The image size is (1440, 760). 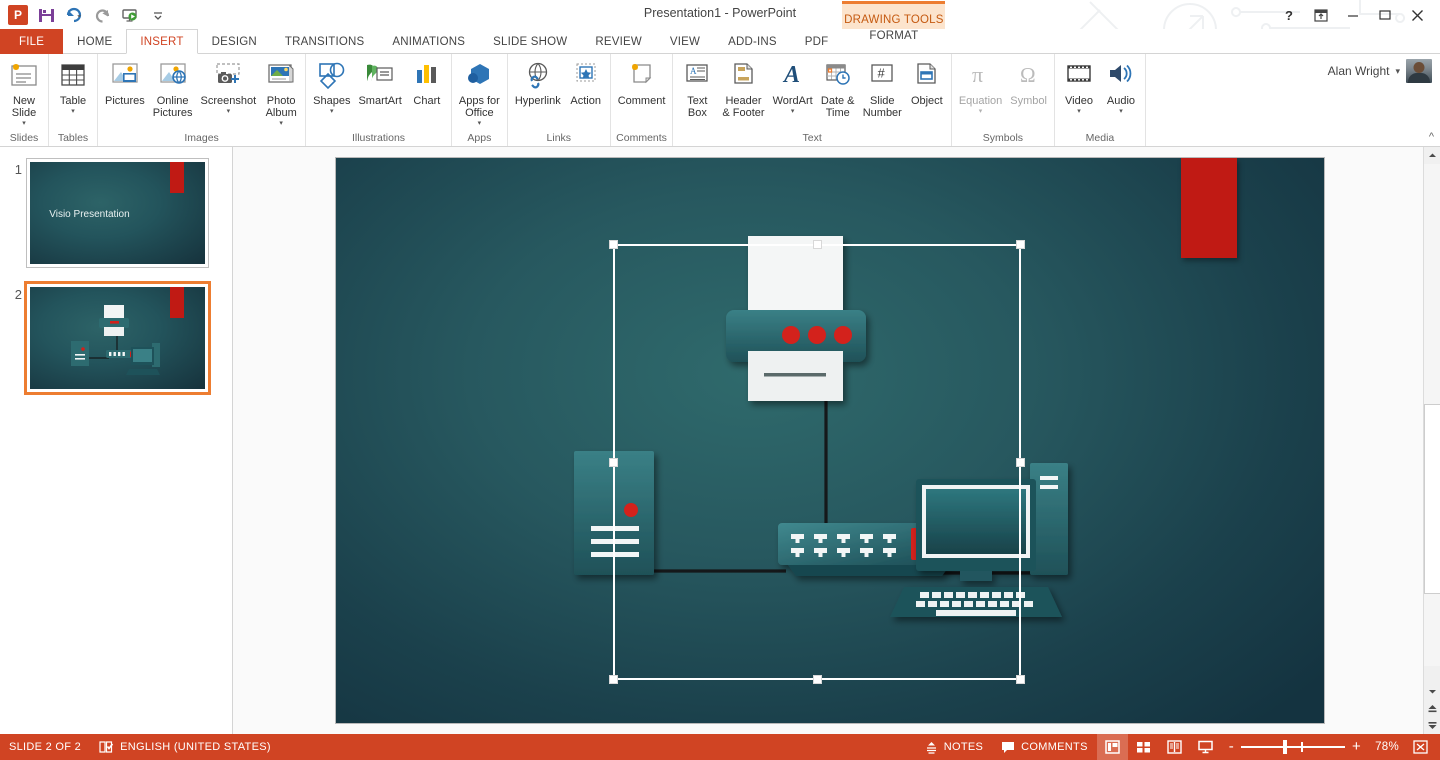 What do you see at coordinates (613, 462) in the screenshot?
I see `resize-handle-w` at bounding box center [613, 462].